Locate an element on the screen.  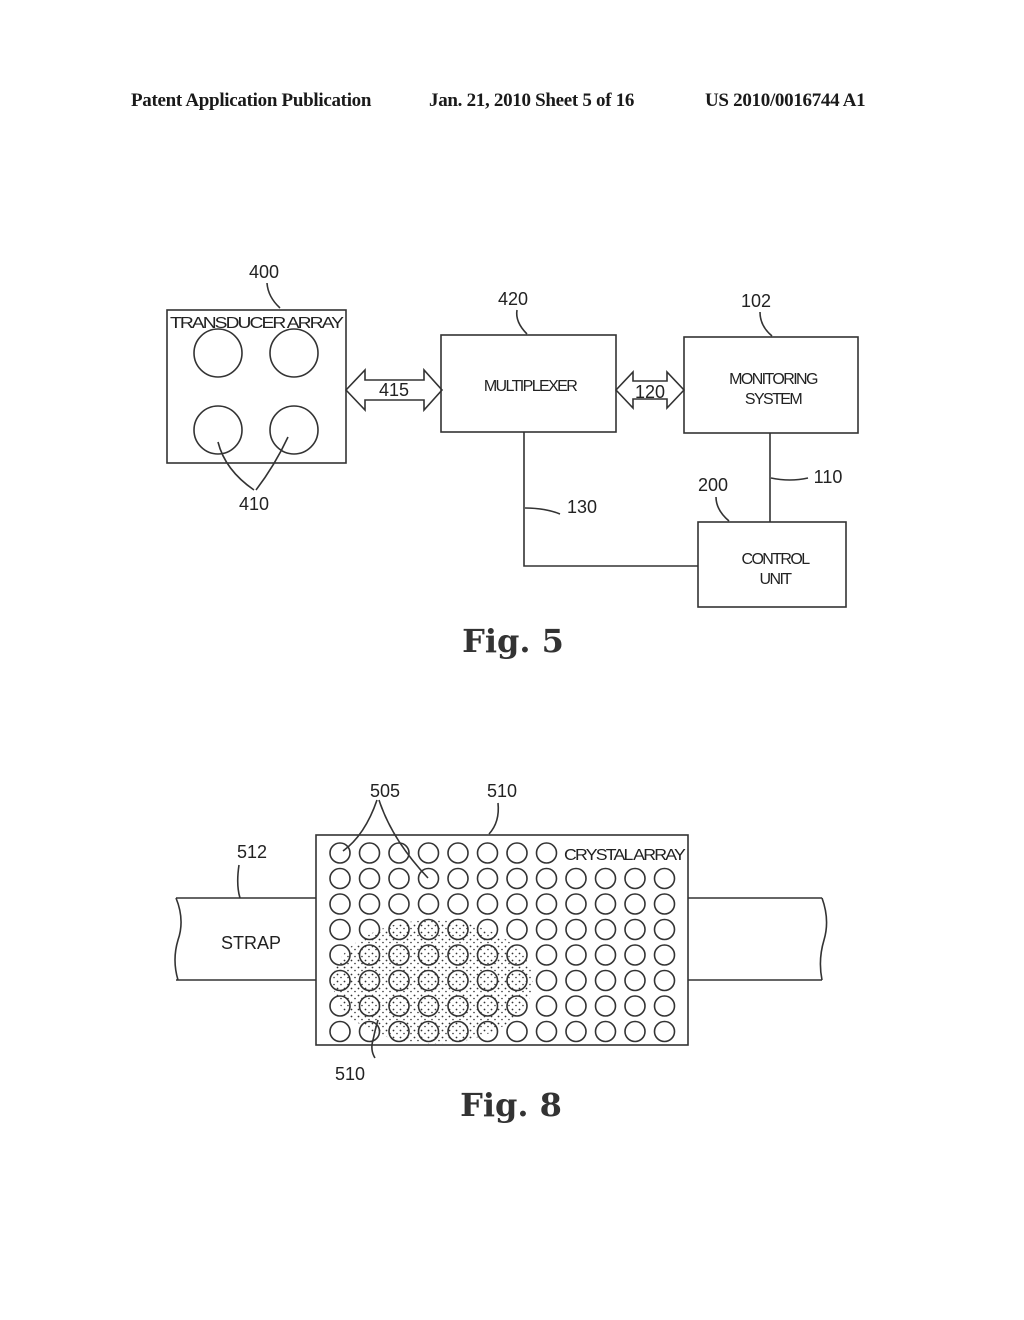
bidirectional-link-120: 120 is located at coordinates (650, 390).